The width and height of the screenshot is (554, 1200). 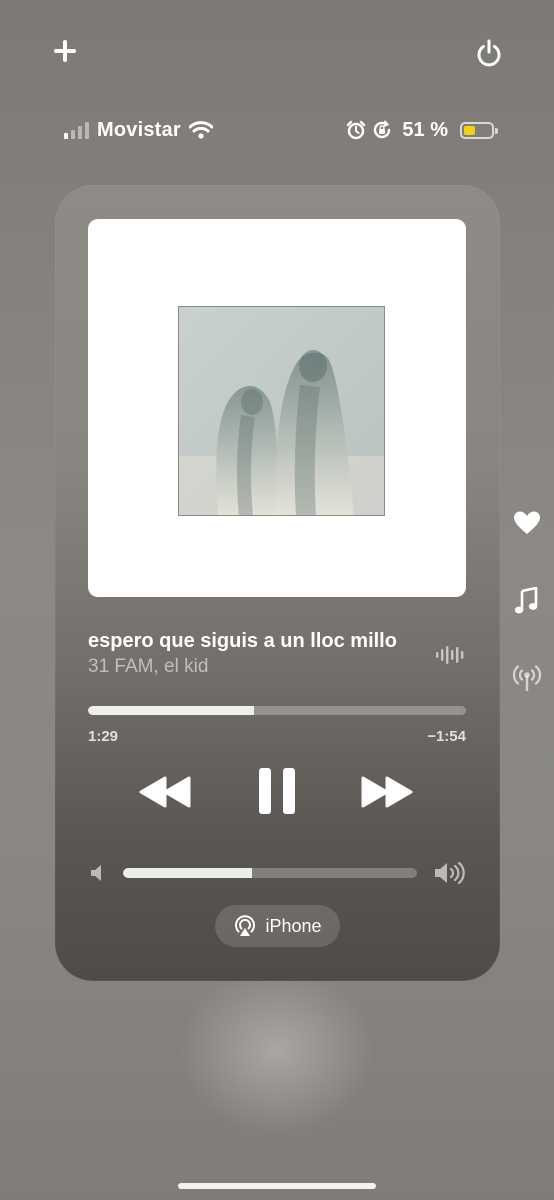 What do you see at coordinates (270, 873) in the screenshot?
I see `volume-slider` at bounding box center [270, 873].